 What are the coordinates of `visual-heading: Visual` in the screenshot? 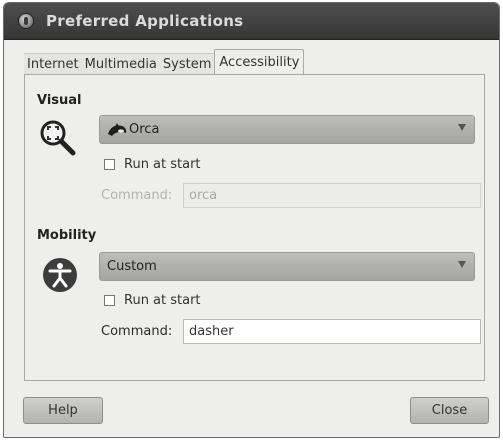 It's located at (59, 100).